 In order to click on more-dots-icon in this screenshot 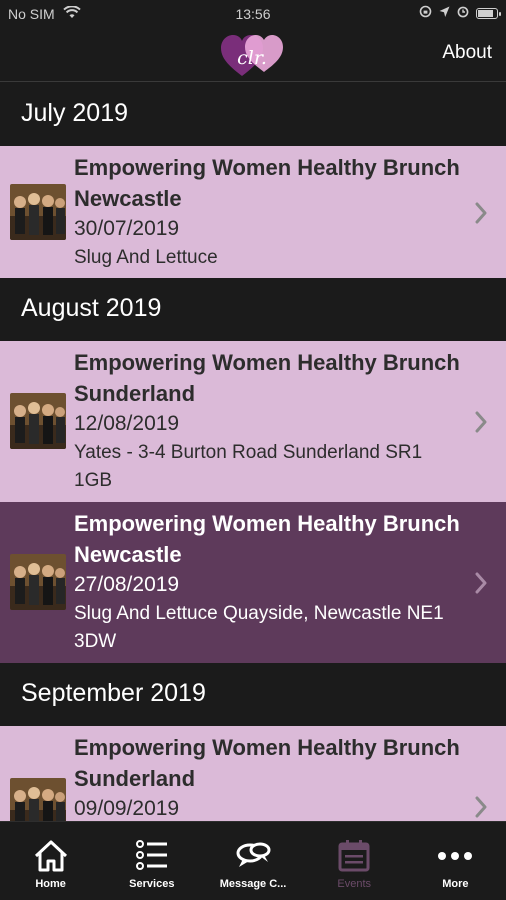, I will do `click(455, 856)`.